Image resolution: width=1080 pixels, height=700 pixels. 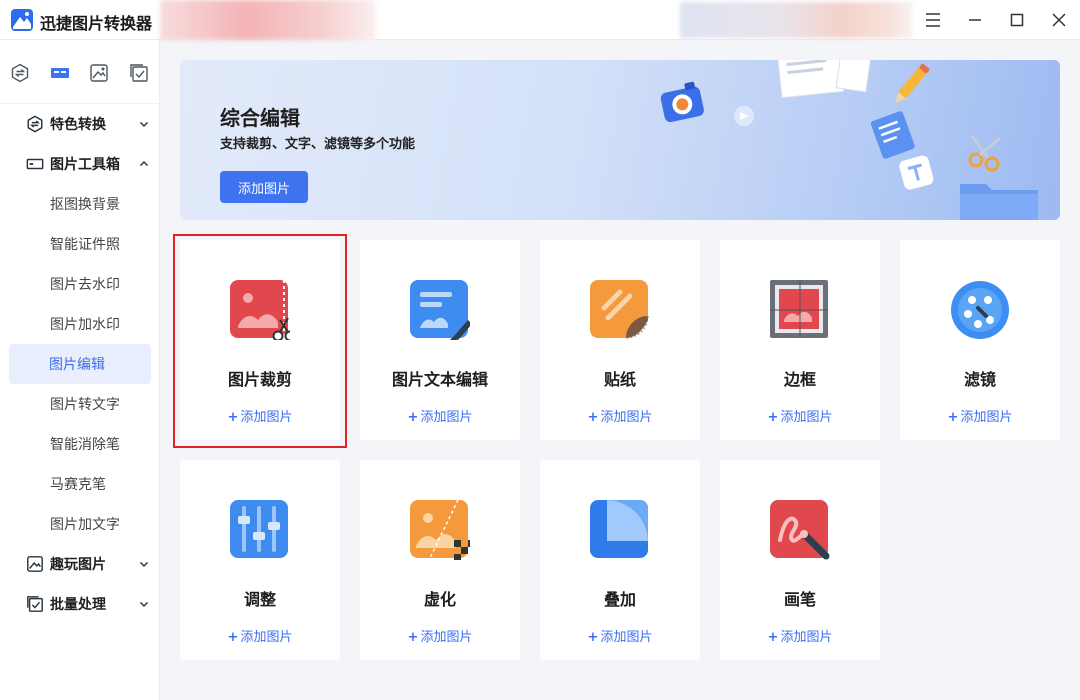 I want to click on tool-card-blur: 虚化 + 添加图片, so click(x=440, y=560).